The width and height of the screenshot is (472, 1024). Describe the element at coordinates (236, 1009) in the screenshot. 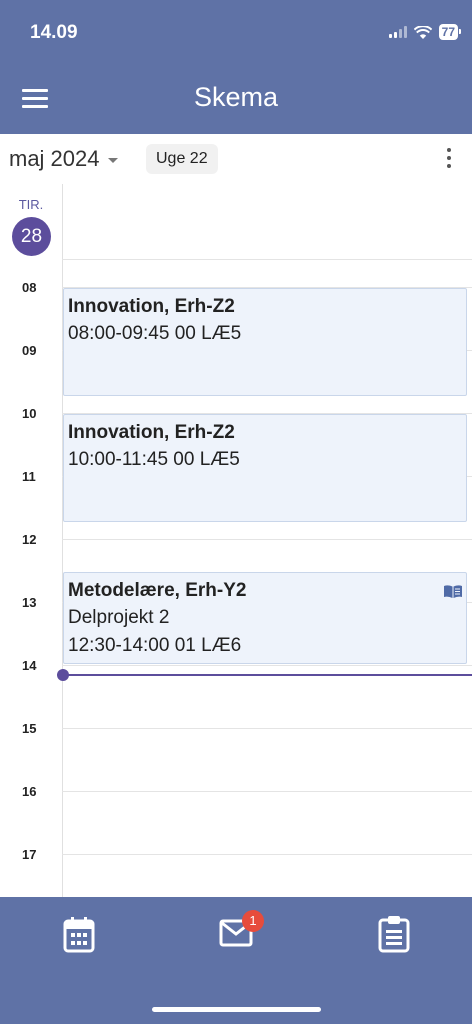

I see `home-indicator` at that location.